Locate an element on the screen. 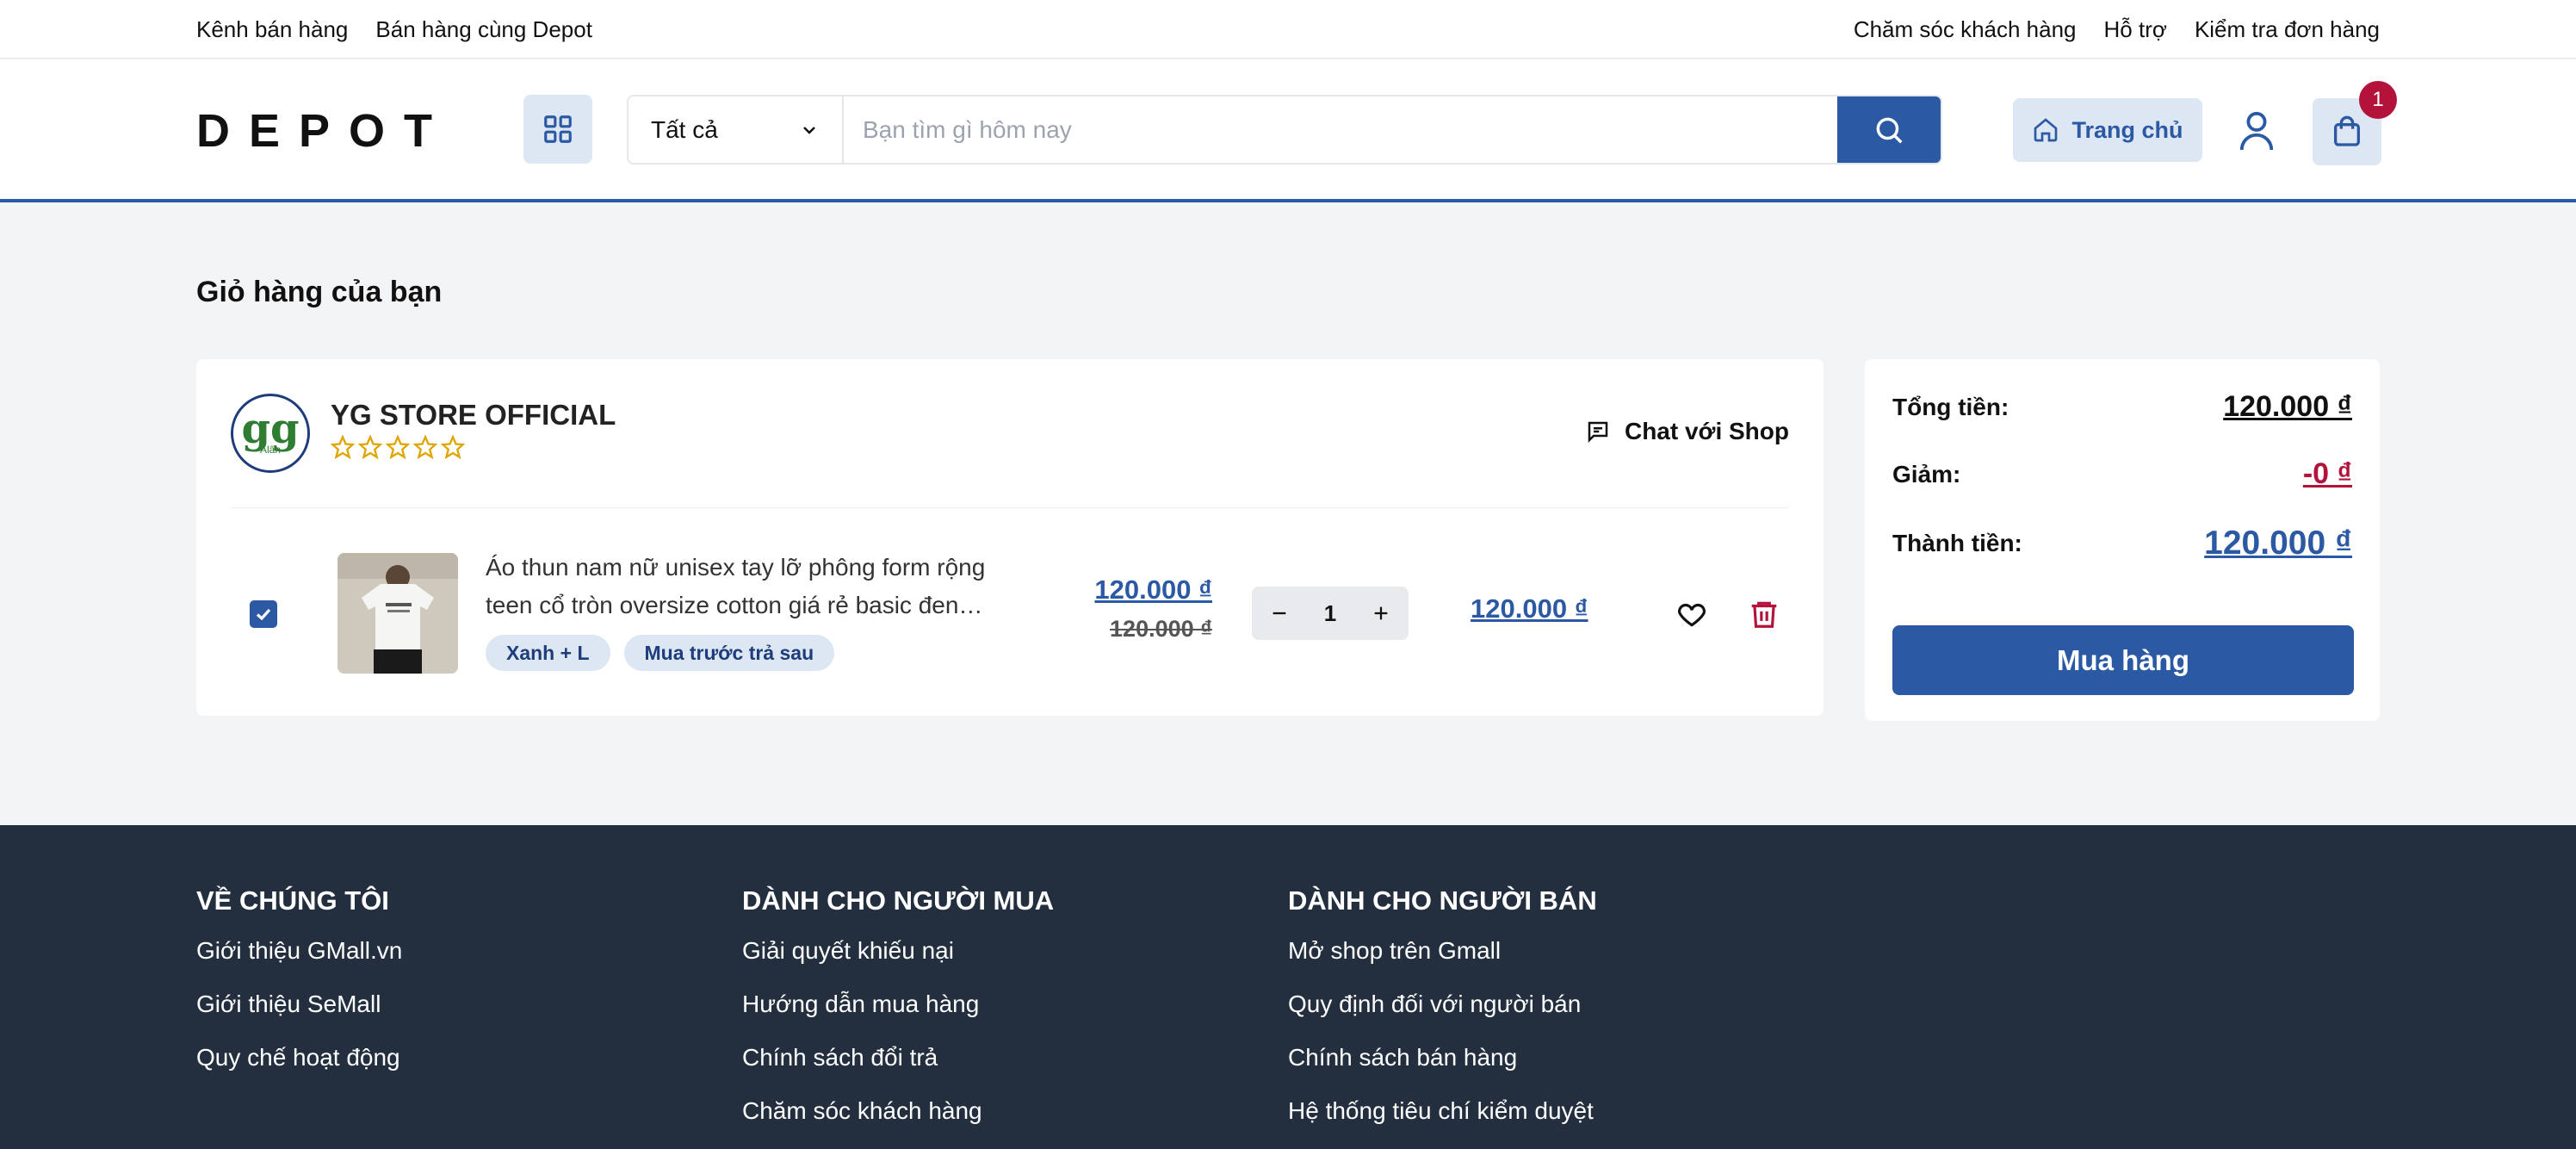 The height and width of the screenshot is (1149, 2576). user-icon is located at coordinates (2257, 131).